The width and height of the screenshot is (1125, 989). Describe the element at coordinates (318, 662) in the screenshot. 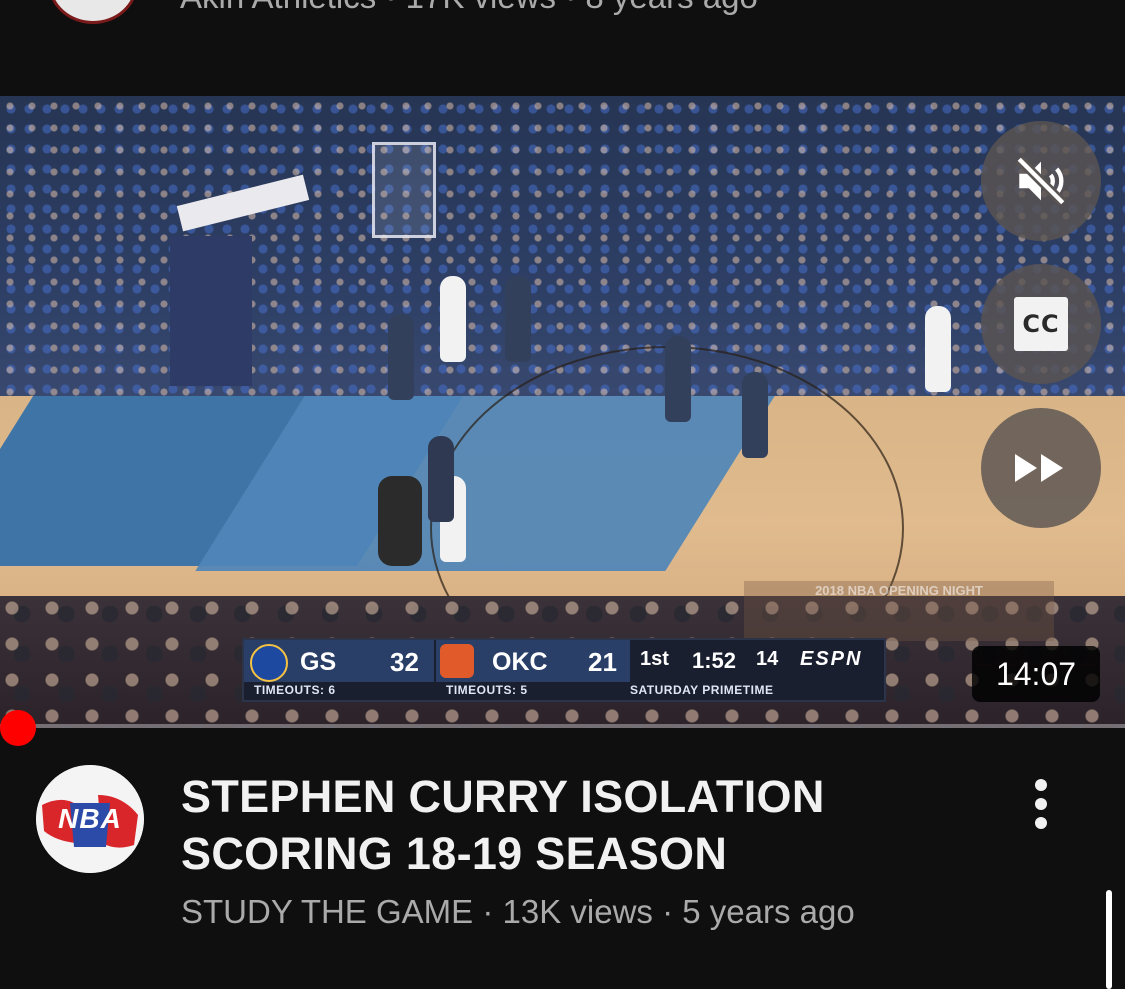

I see `home-team-name: GS` at that location.